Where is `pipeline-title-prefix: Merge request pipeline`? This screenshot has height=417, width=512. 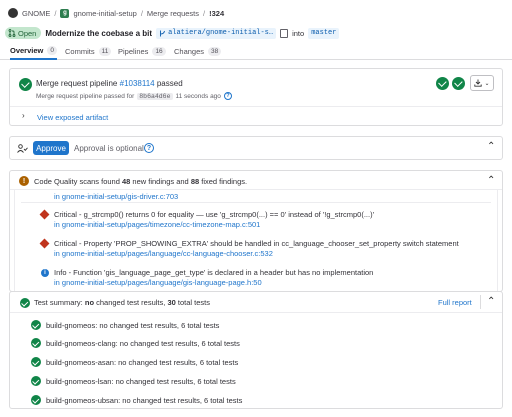
pipeline-title-prefix: Merge request pipeline is located at coordinates (77, 83).